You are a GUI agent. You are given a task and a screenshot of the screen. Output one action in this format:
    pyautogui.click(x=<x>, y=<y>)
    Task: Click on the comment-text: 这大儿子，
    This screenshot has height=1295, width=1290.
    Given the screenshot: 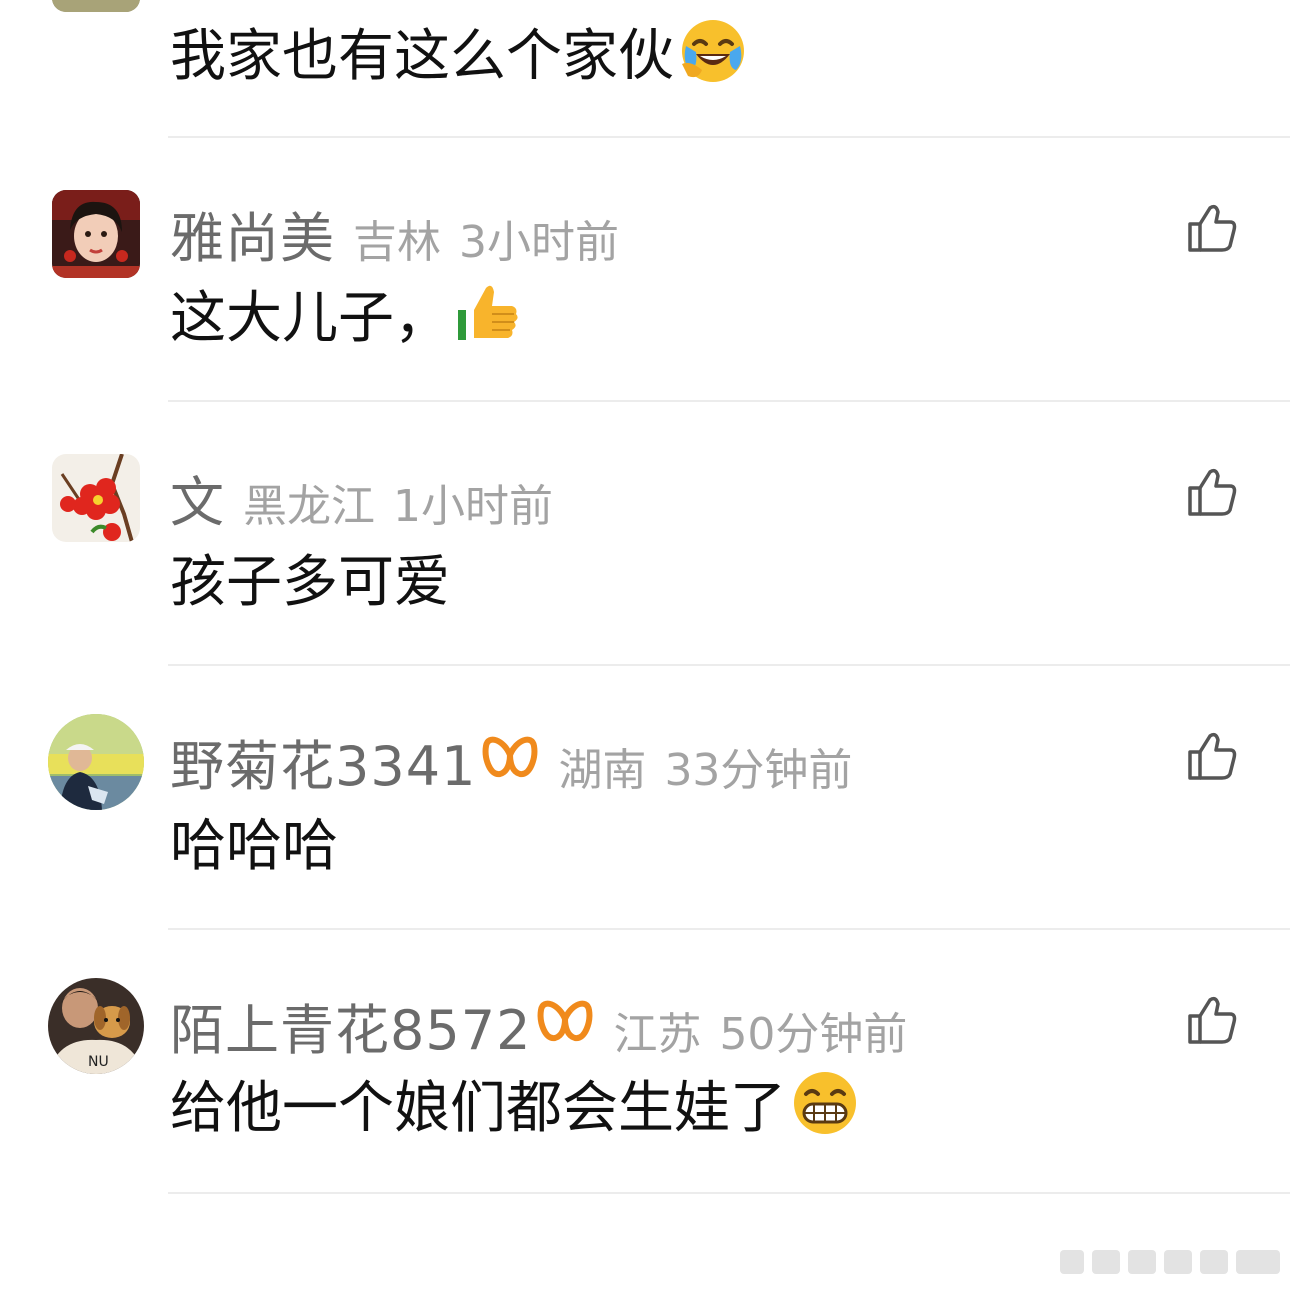 What is the action you would take?
    pyautogui.click(x=346, y=315)
    